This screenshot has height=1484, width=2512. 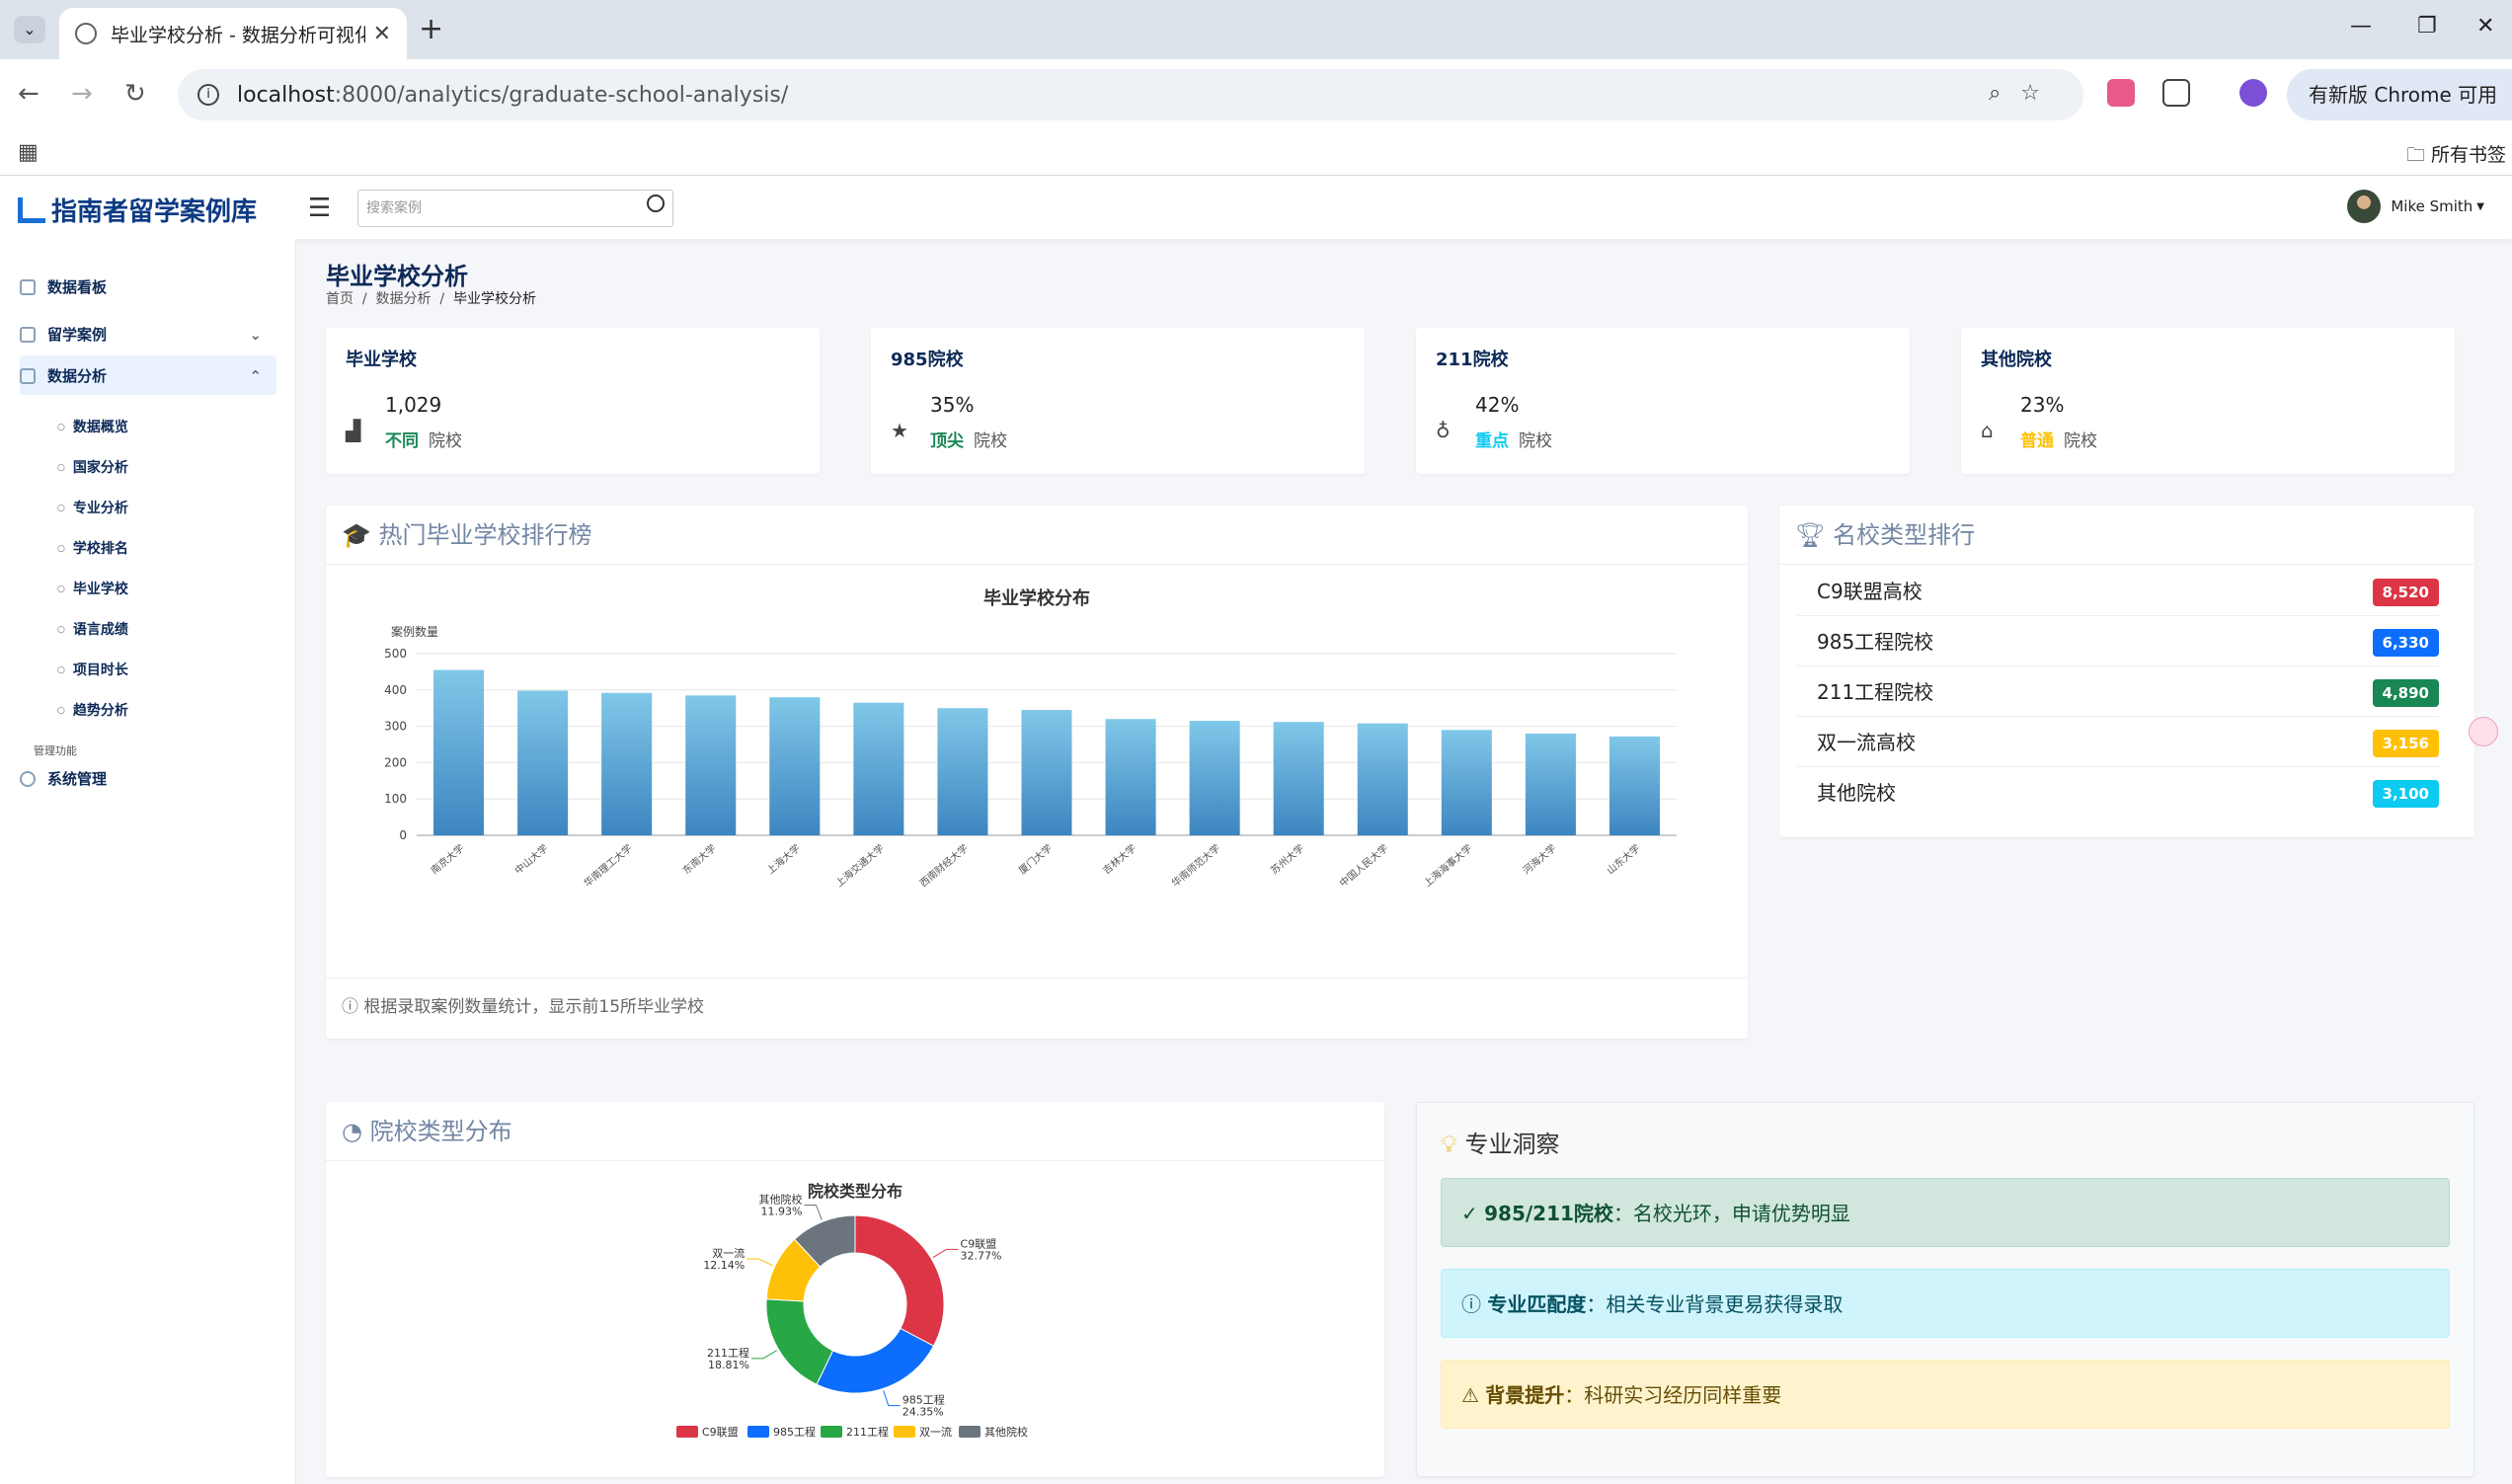 I want to click on sidebar-item-dashboard: 数据看板, so click(x=63, y=287).